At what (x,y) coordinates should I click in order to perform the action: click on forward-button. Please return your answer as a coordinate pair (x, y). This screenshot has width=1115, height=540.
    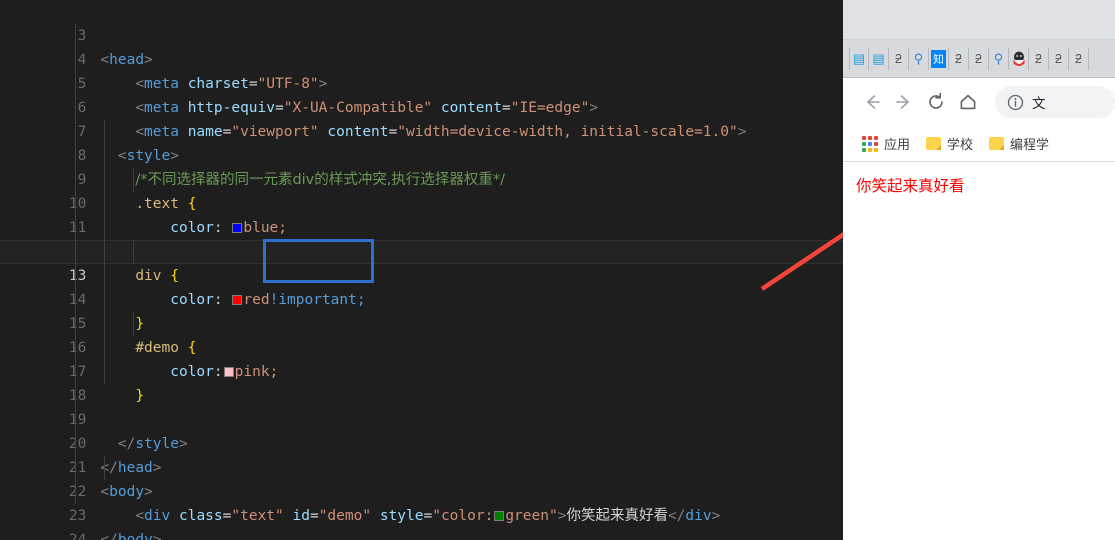
    Looking at the image, I should click on (904, 102).